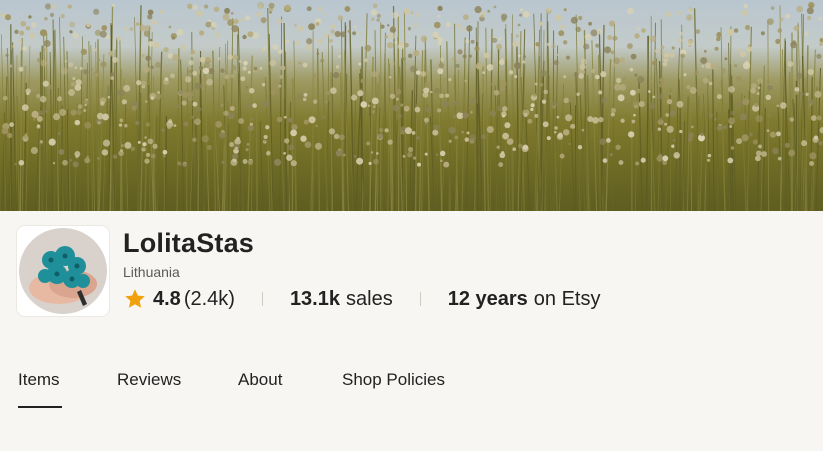  What do you see at coordinates (135, 299) in the screenshot?
I see `star-icon` at bounding box center [135, 299].